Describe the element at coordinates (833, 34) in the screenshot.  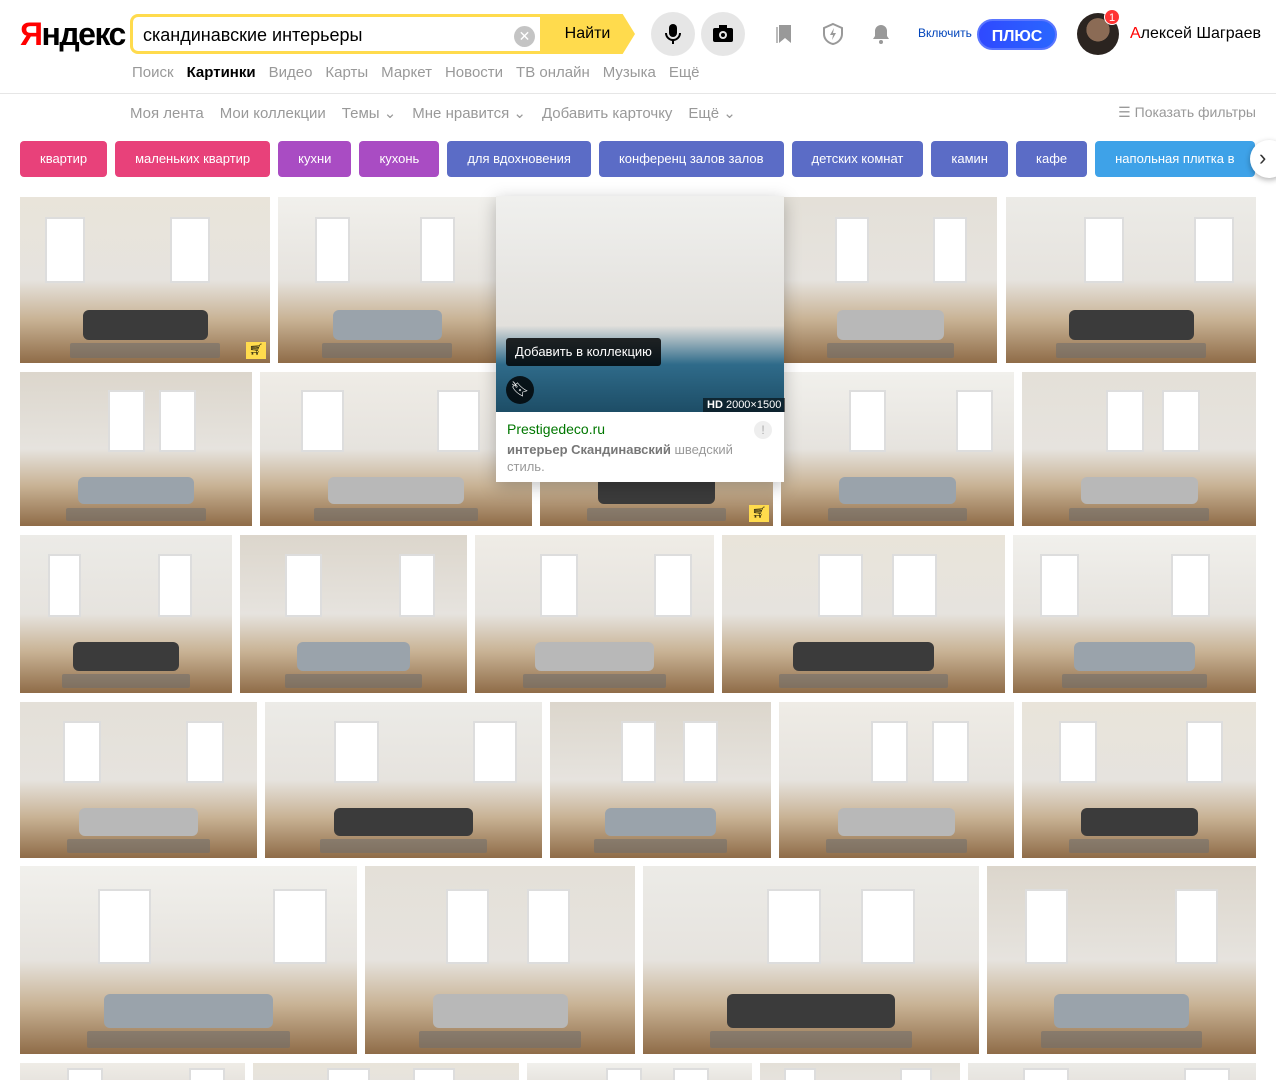
I see `shield-icon` at that location.